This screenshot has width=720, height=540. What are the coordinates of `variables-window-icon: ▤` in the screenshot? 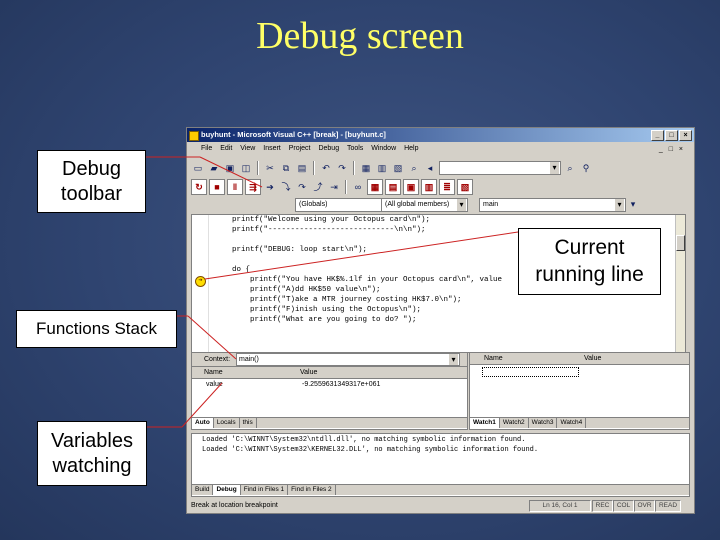 It's located at (393, 187).